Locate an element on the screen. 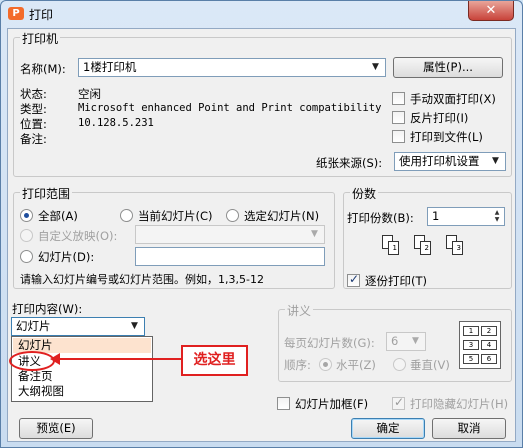 The image size is (523, 448). close-icon: ✕ is located at coordinates (491, 10).